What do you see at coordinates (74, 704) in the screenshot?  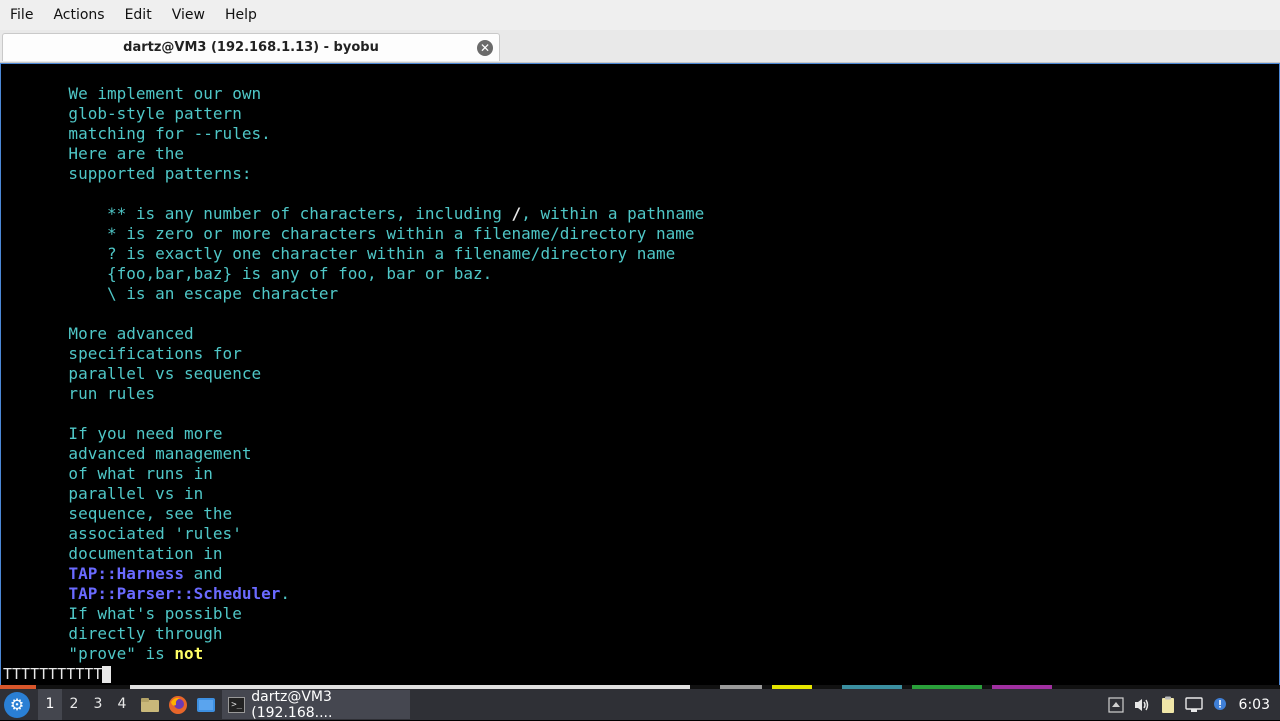 I see `workspace-2: 2` at bounding box center [74, 704].